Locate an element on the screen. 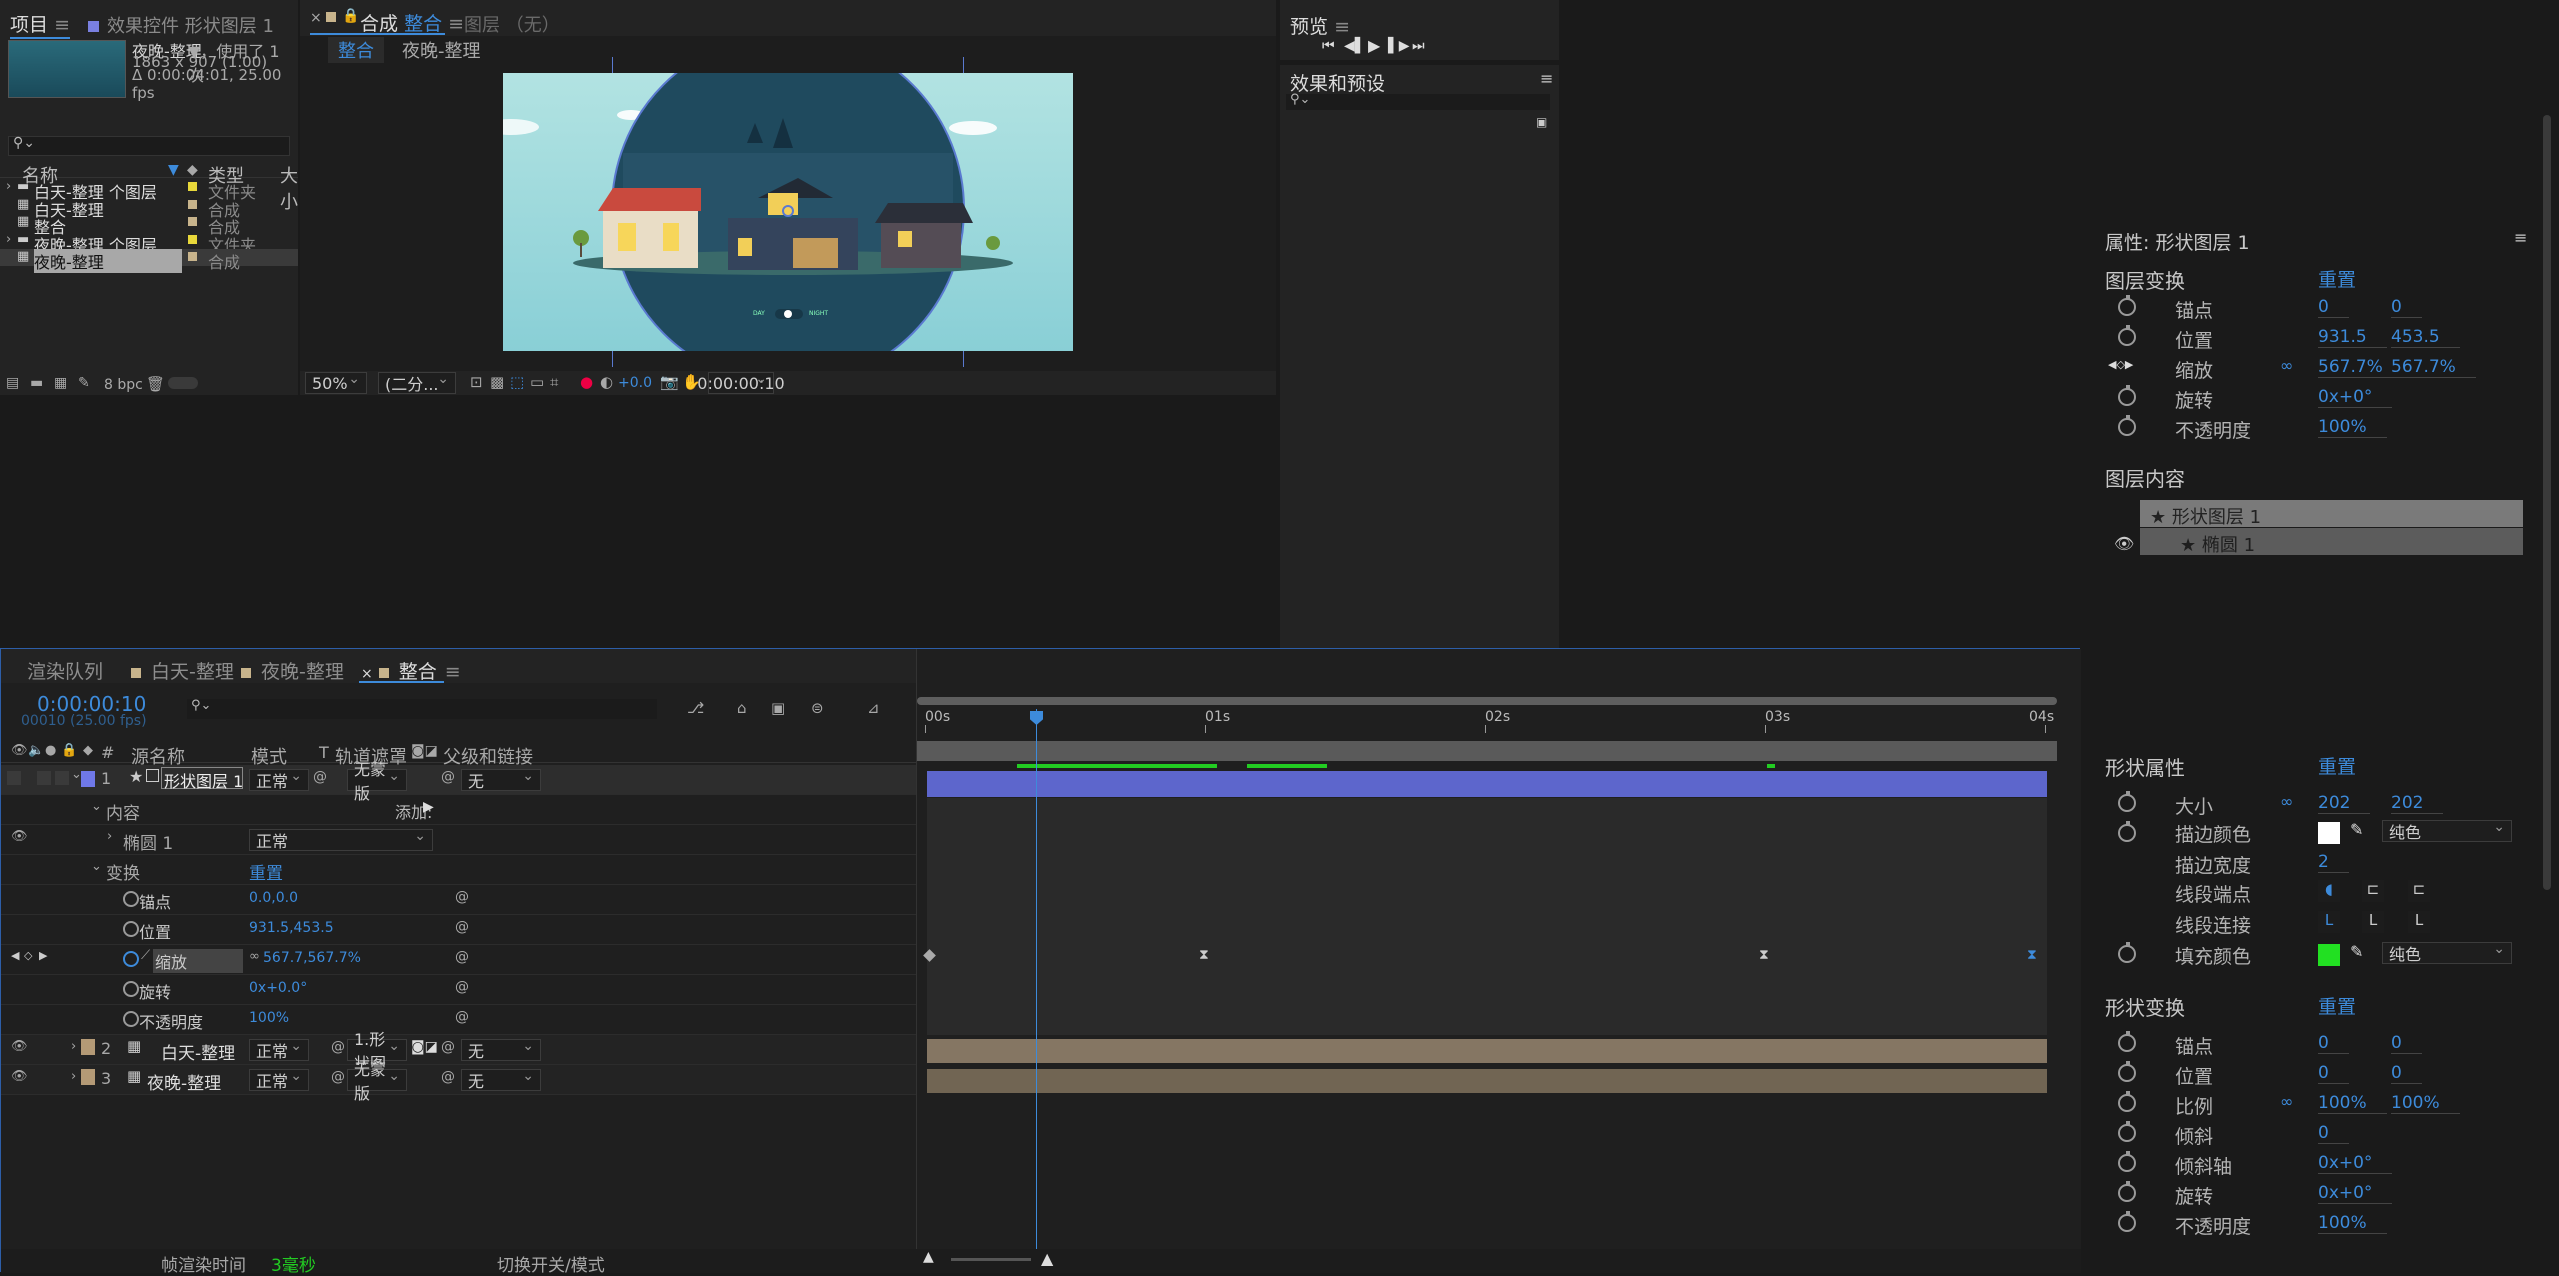 Image resolution: width=2559 pixels, height=1276 pixels. eyedropper-icon: ✎ is located at coordinates (2356, 829).